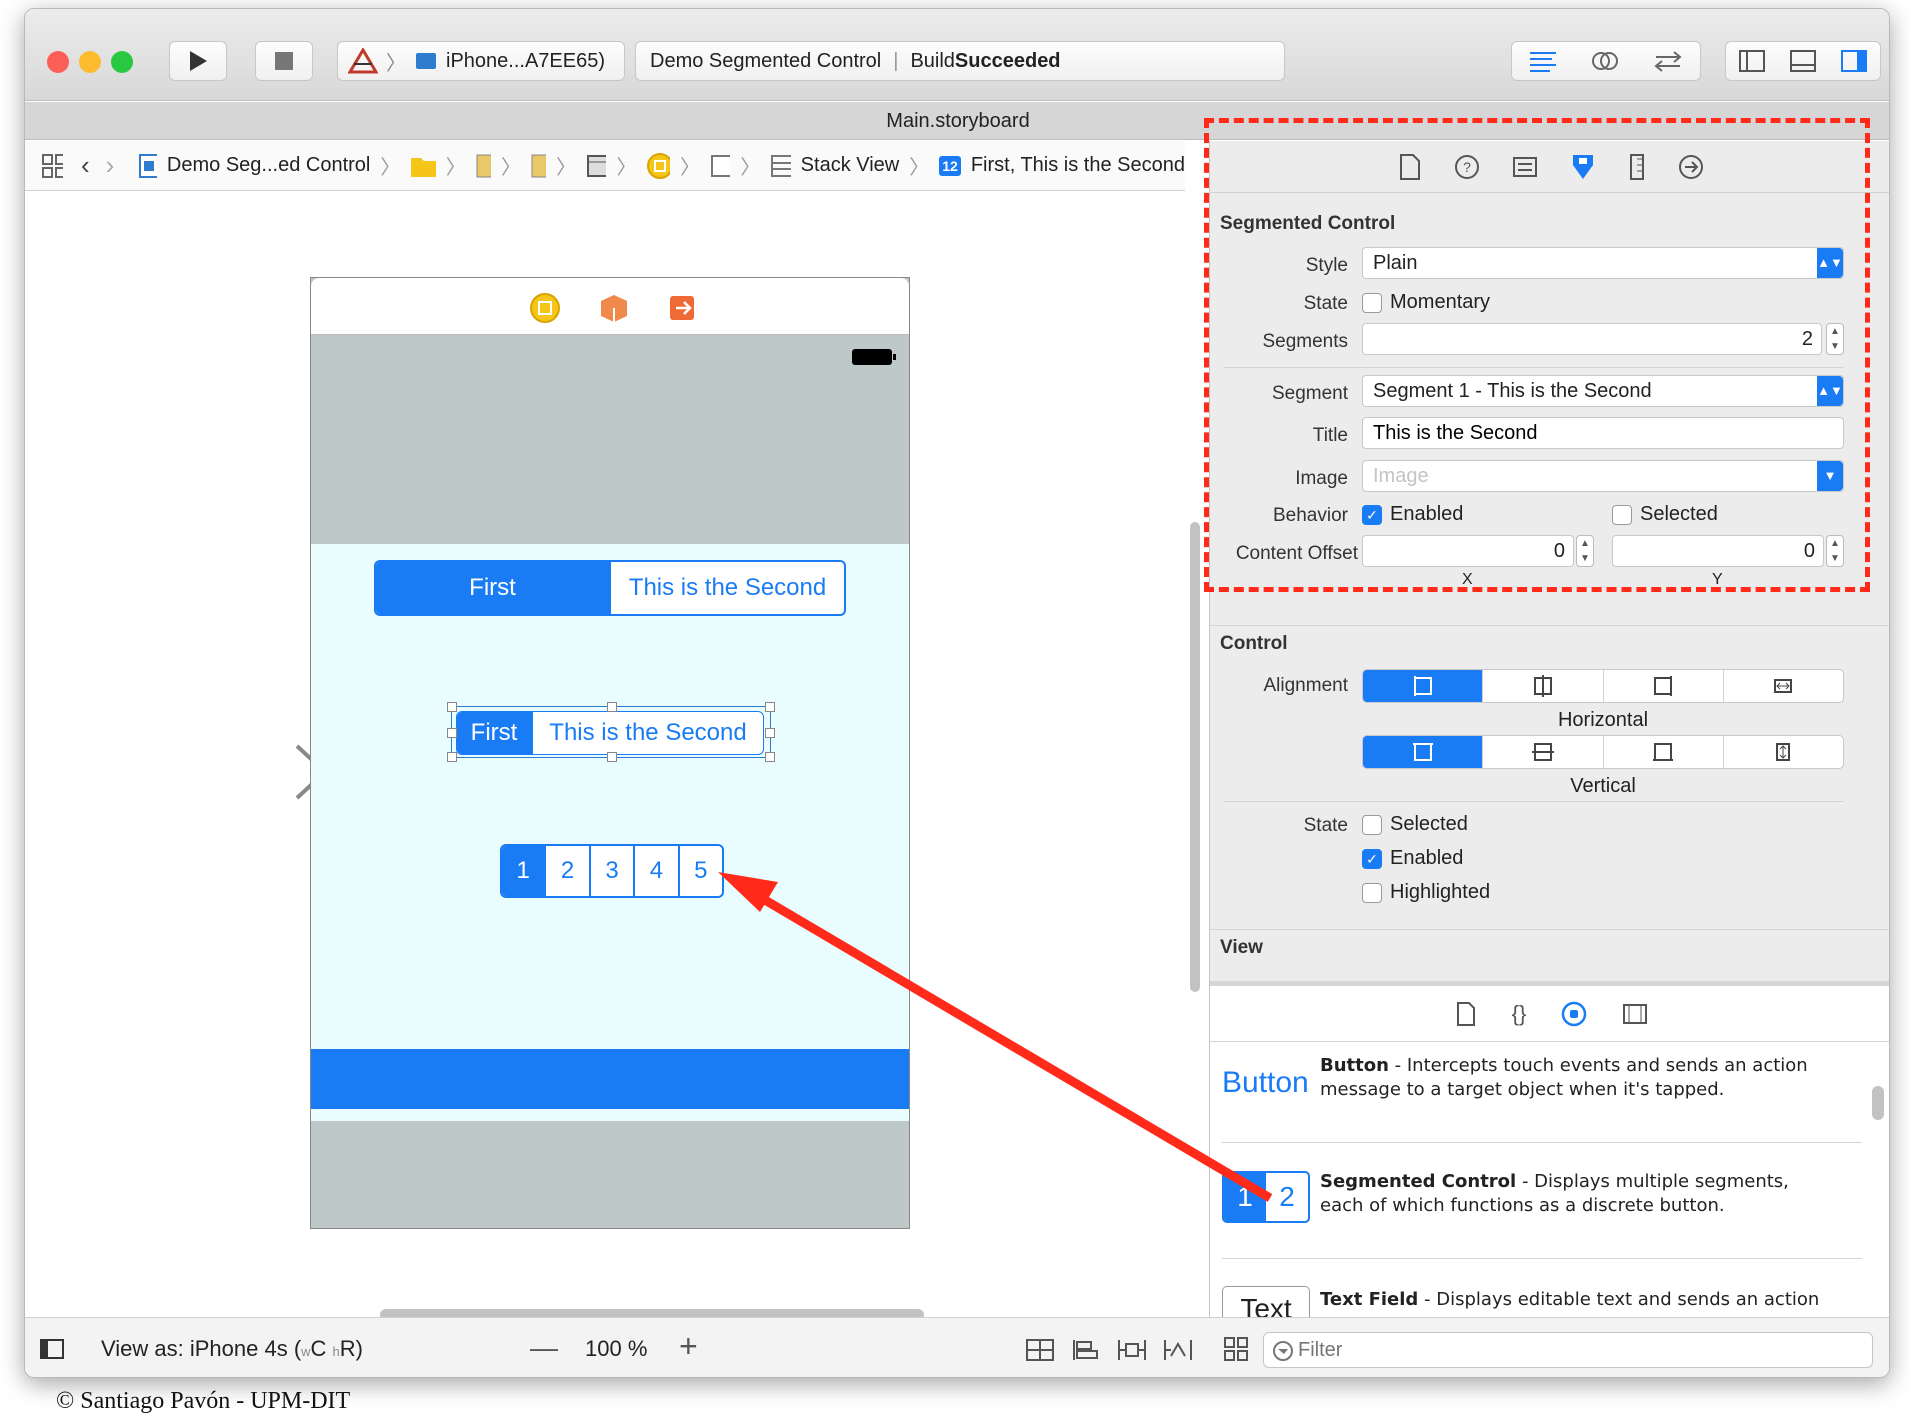  What do you see at coordinates (52, 1349) in the screenshot?
I see `document-outline-toggle-icon` at bounding box center [52, 1349].